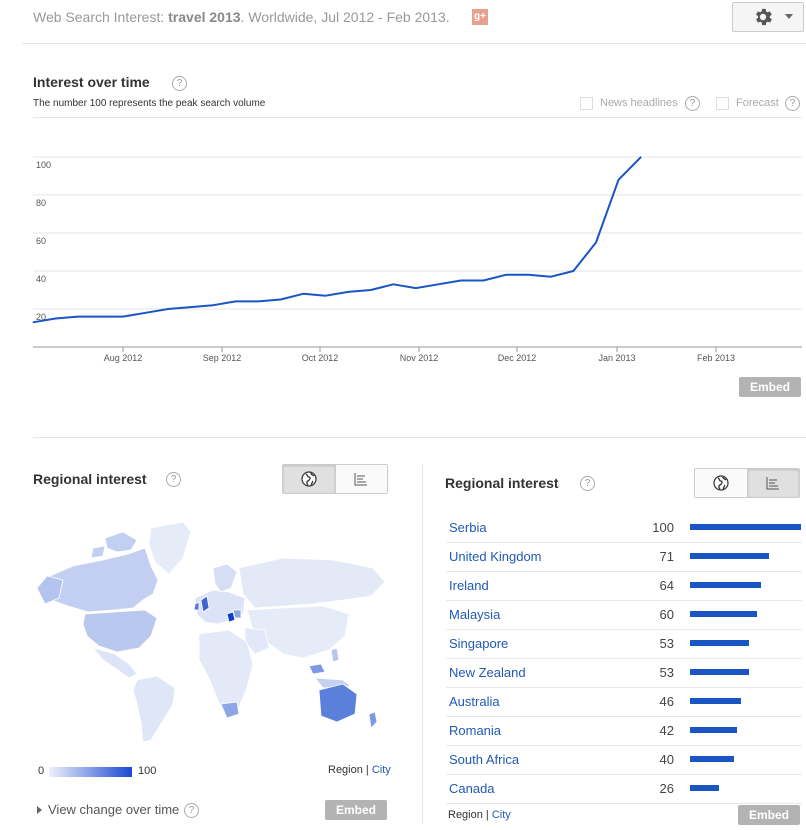 This screenshot has height=830, width=806. What do you see at coordinates (469, 585) in the screenshot?
I see `region-name: Ireland` at bounding box center [469, 585].